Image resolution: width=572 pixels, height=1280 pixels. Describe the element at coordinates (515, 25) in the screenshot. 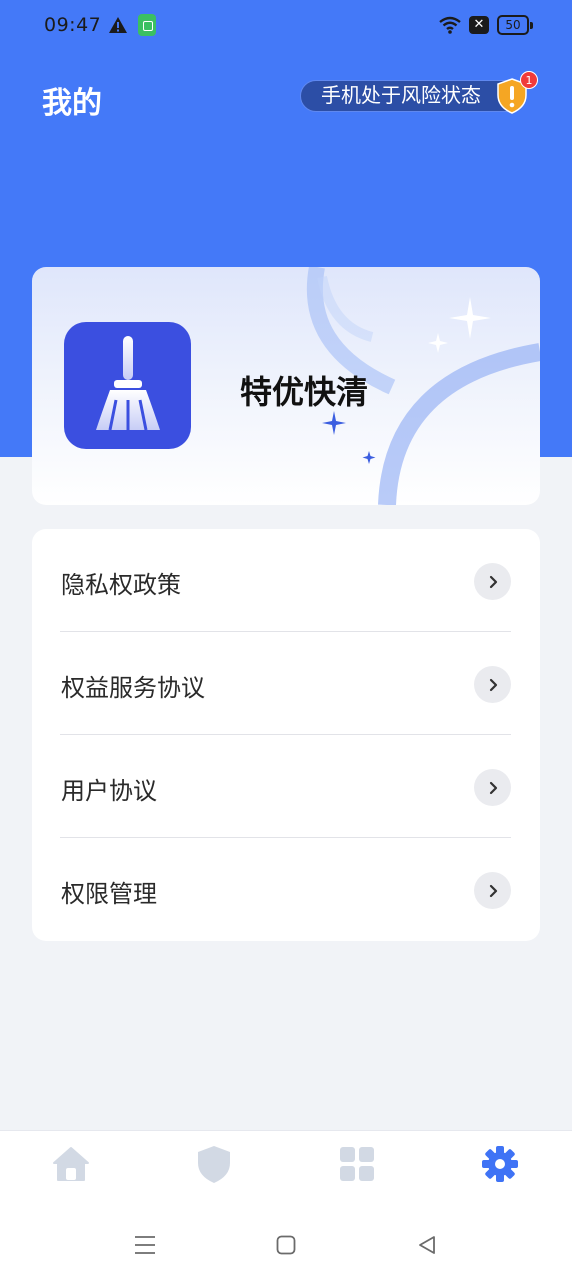

I see `battery-icon: 50` at that location.